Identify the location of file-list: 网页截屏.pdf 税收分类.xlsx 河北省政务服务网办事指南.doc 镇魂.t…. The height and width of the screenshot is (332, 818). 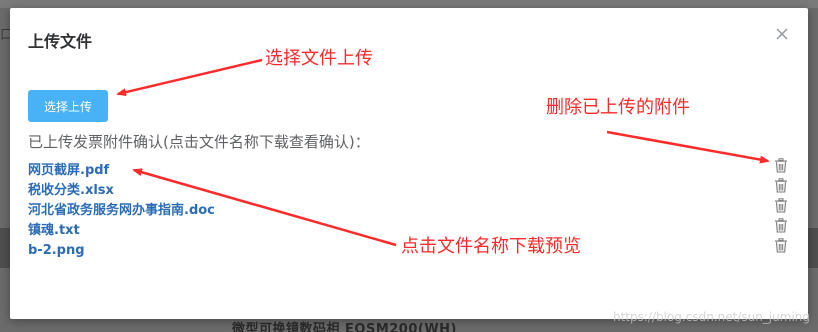
(121, 209).